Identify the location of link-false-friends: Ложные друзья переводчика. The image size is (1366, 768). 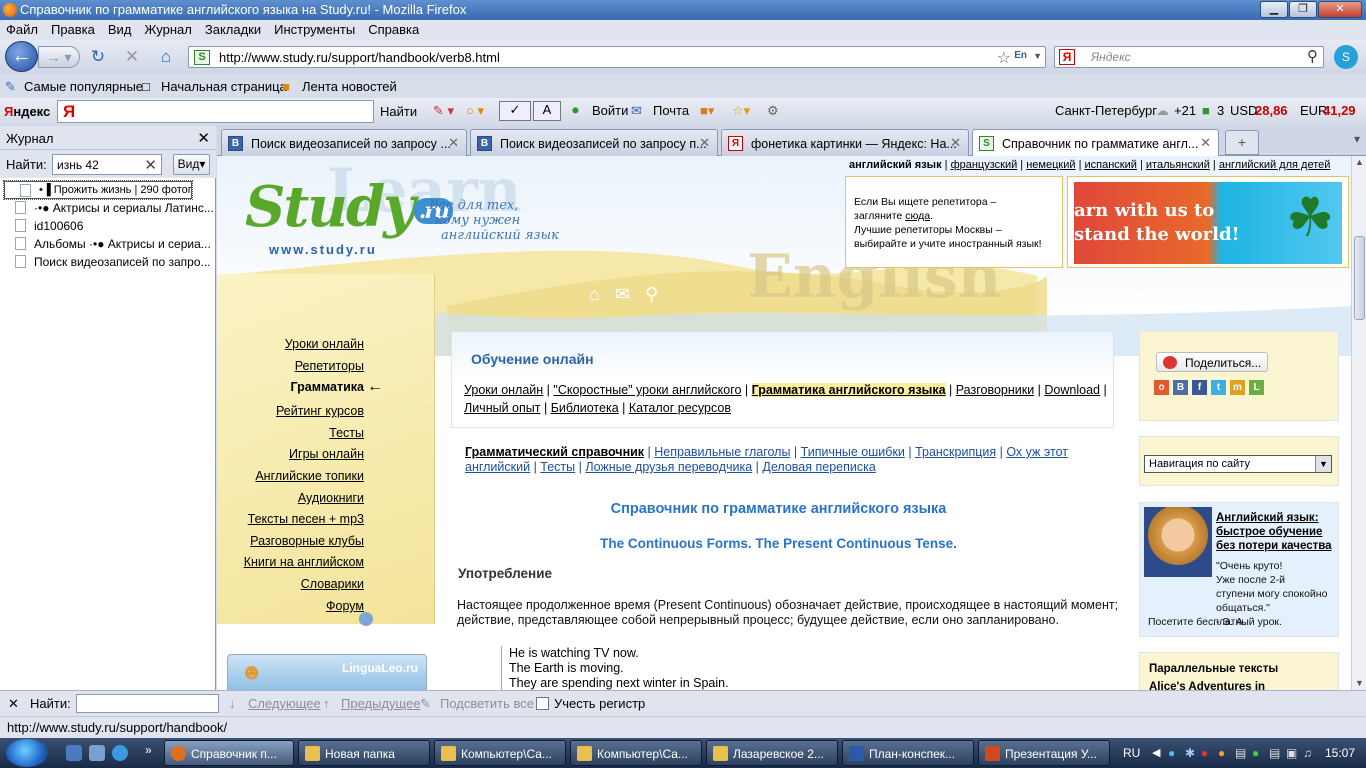
(668, 467).